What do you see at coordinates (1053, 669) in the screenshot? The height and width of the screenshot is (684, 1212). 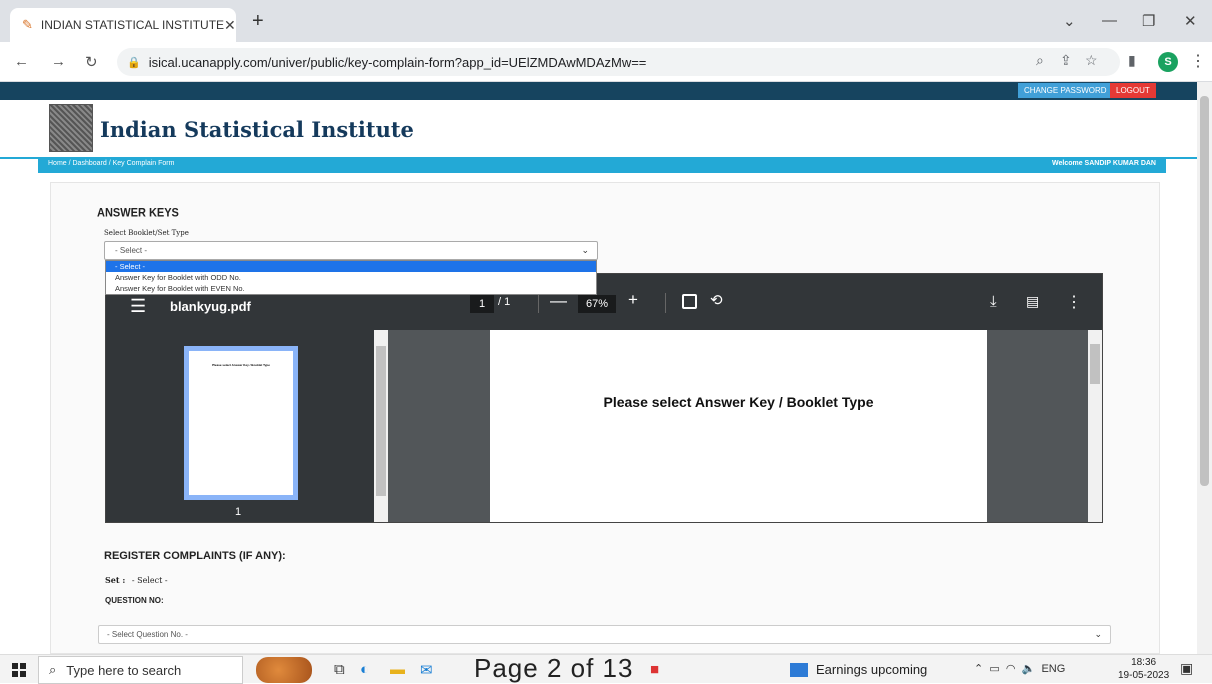 I see `language-indicator: ENG` at bounding box center [1053, 669].